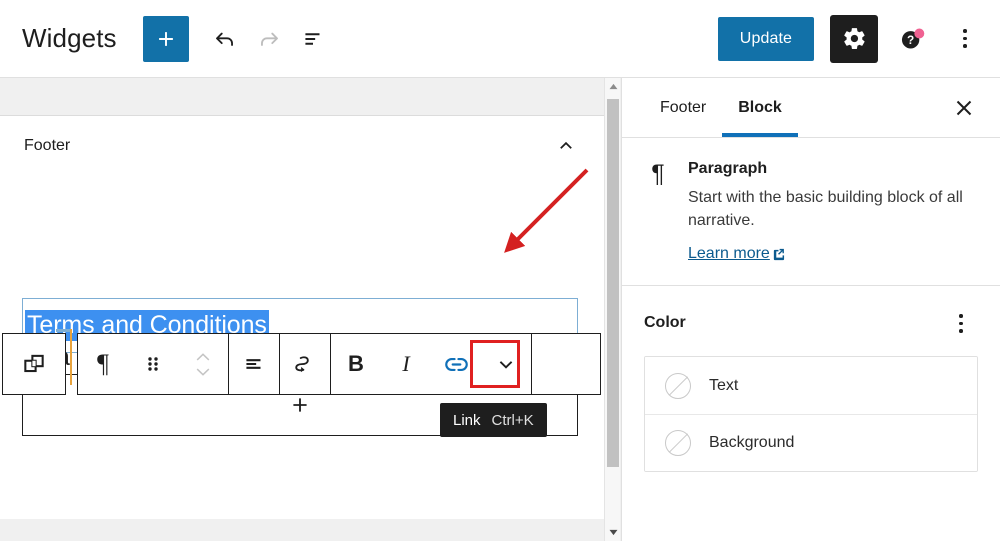  I want to click on toolbar-divider, so click(531, 364).